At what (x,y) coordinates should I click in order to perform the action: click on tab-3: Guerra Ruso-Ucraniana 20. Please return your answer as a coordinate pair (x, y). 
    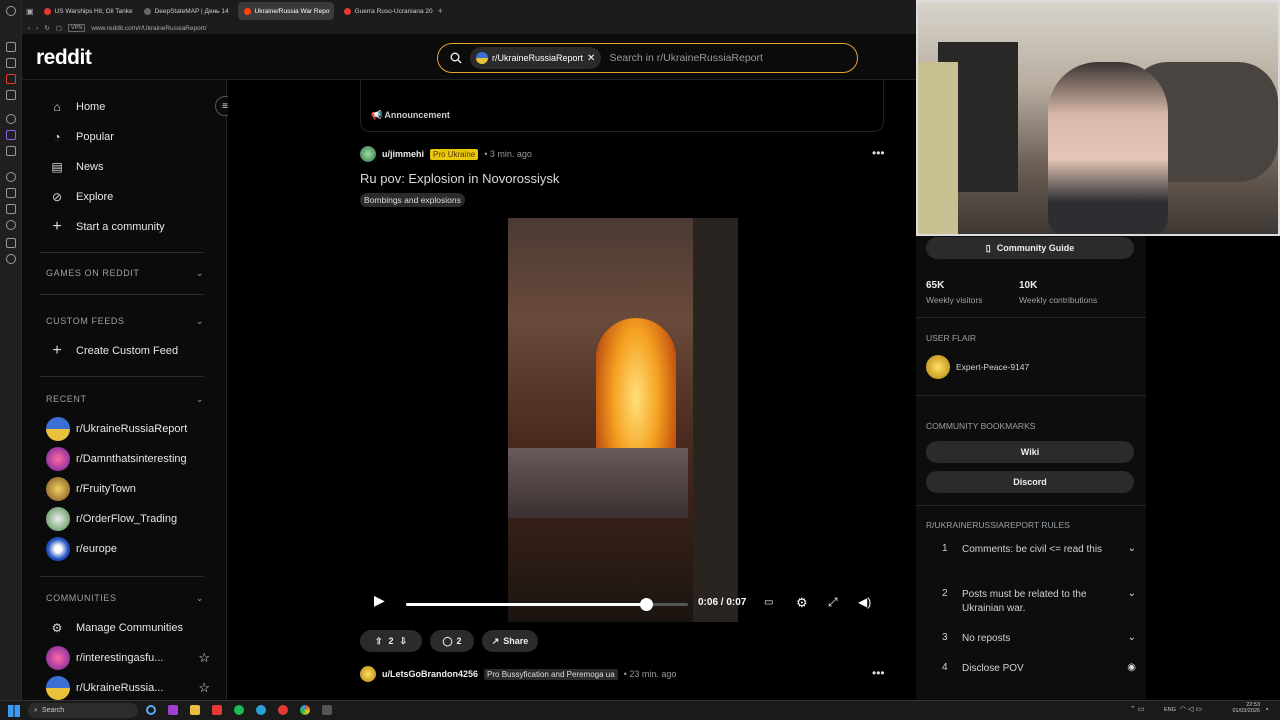
    Looking at the image, I should click on (386, 11).